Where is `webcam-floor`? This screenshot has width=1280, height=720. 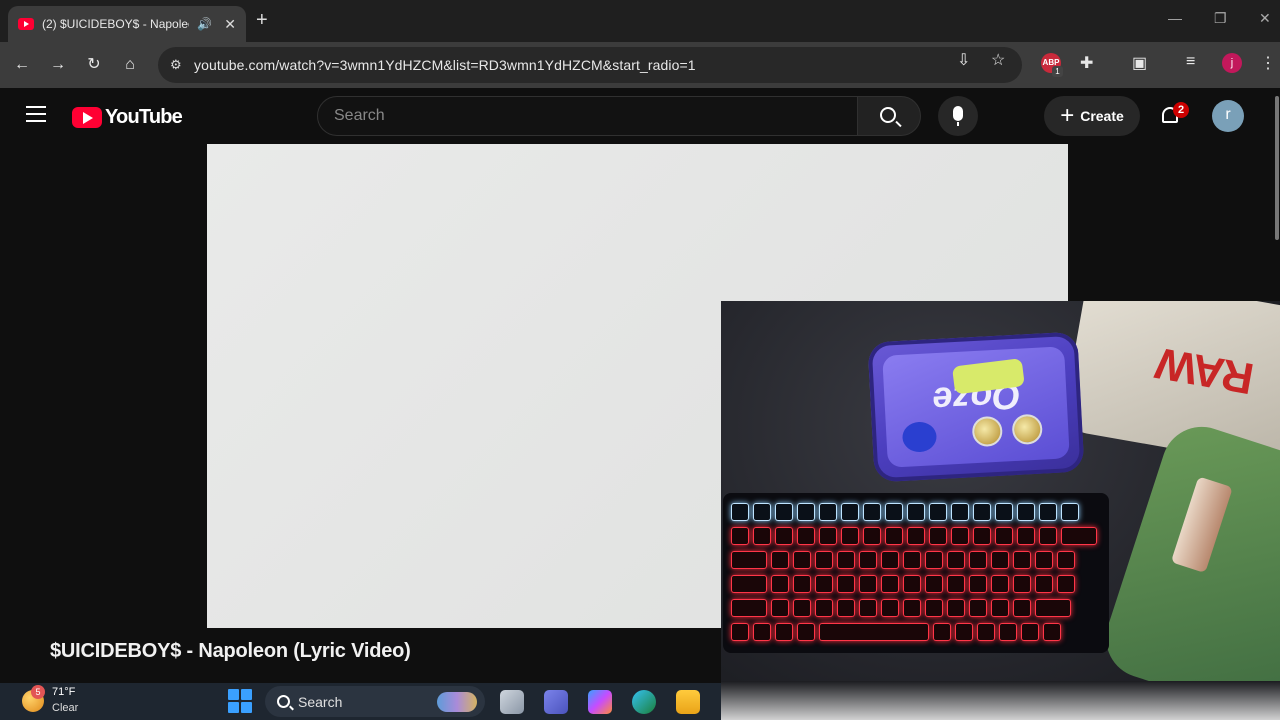 webcam-floor is located at coordinates (1000, 700).